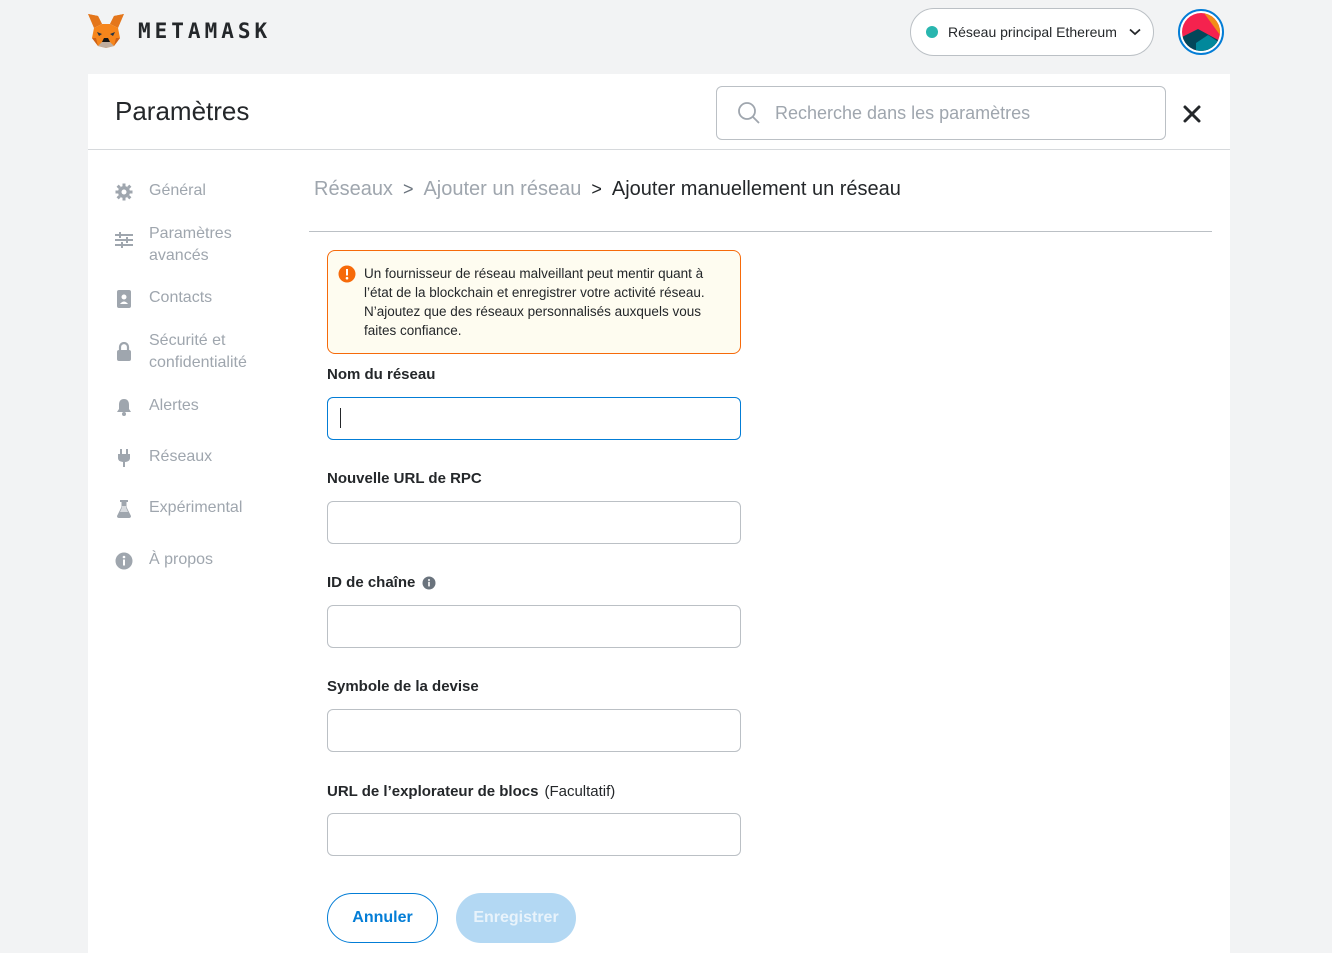  I want to click on settings-search, so click(941, 113).